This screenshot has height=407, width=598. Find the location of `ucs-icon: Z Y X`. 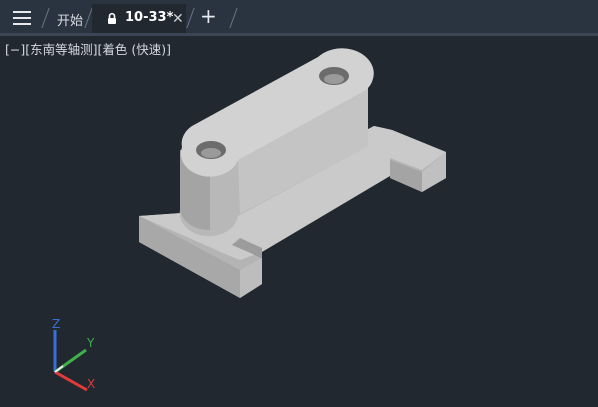

ucs-icon: Z Y X is located at coordinates (73, 354).